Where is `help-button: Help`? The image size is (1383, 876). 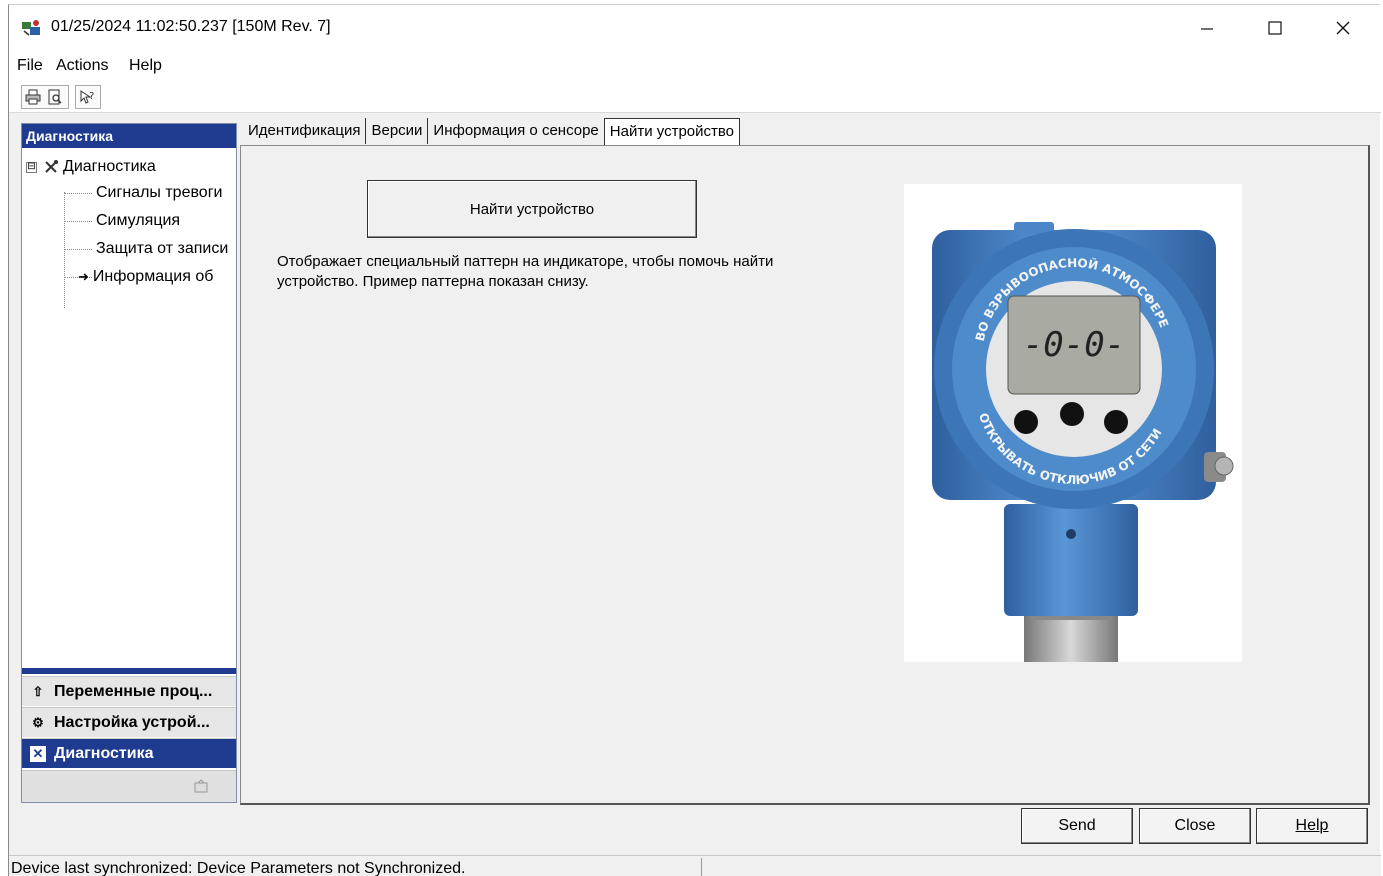
help-button: Help is located at coordinates (1312, 826).